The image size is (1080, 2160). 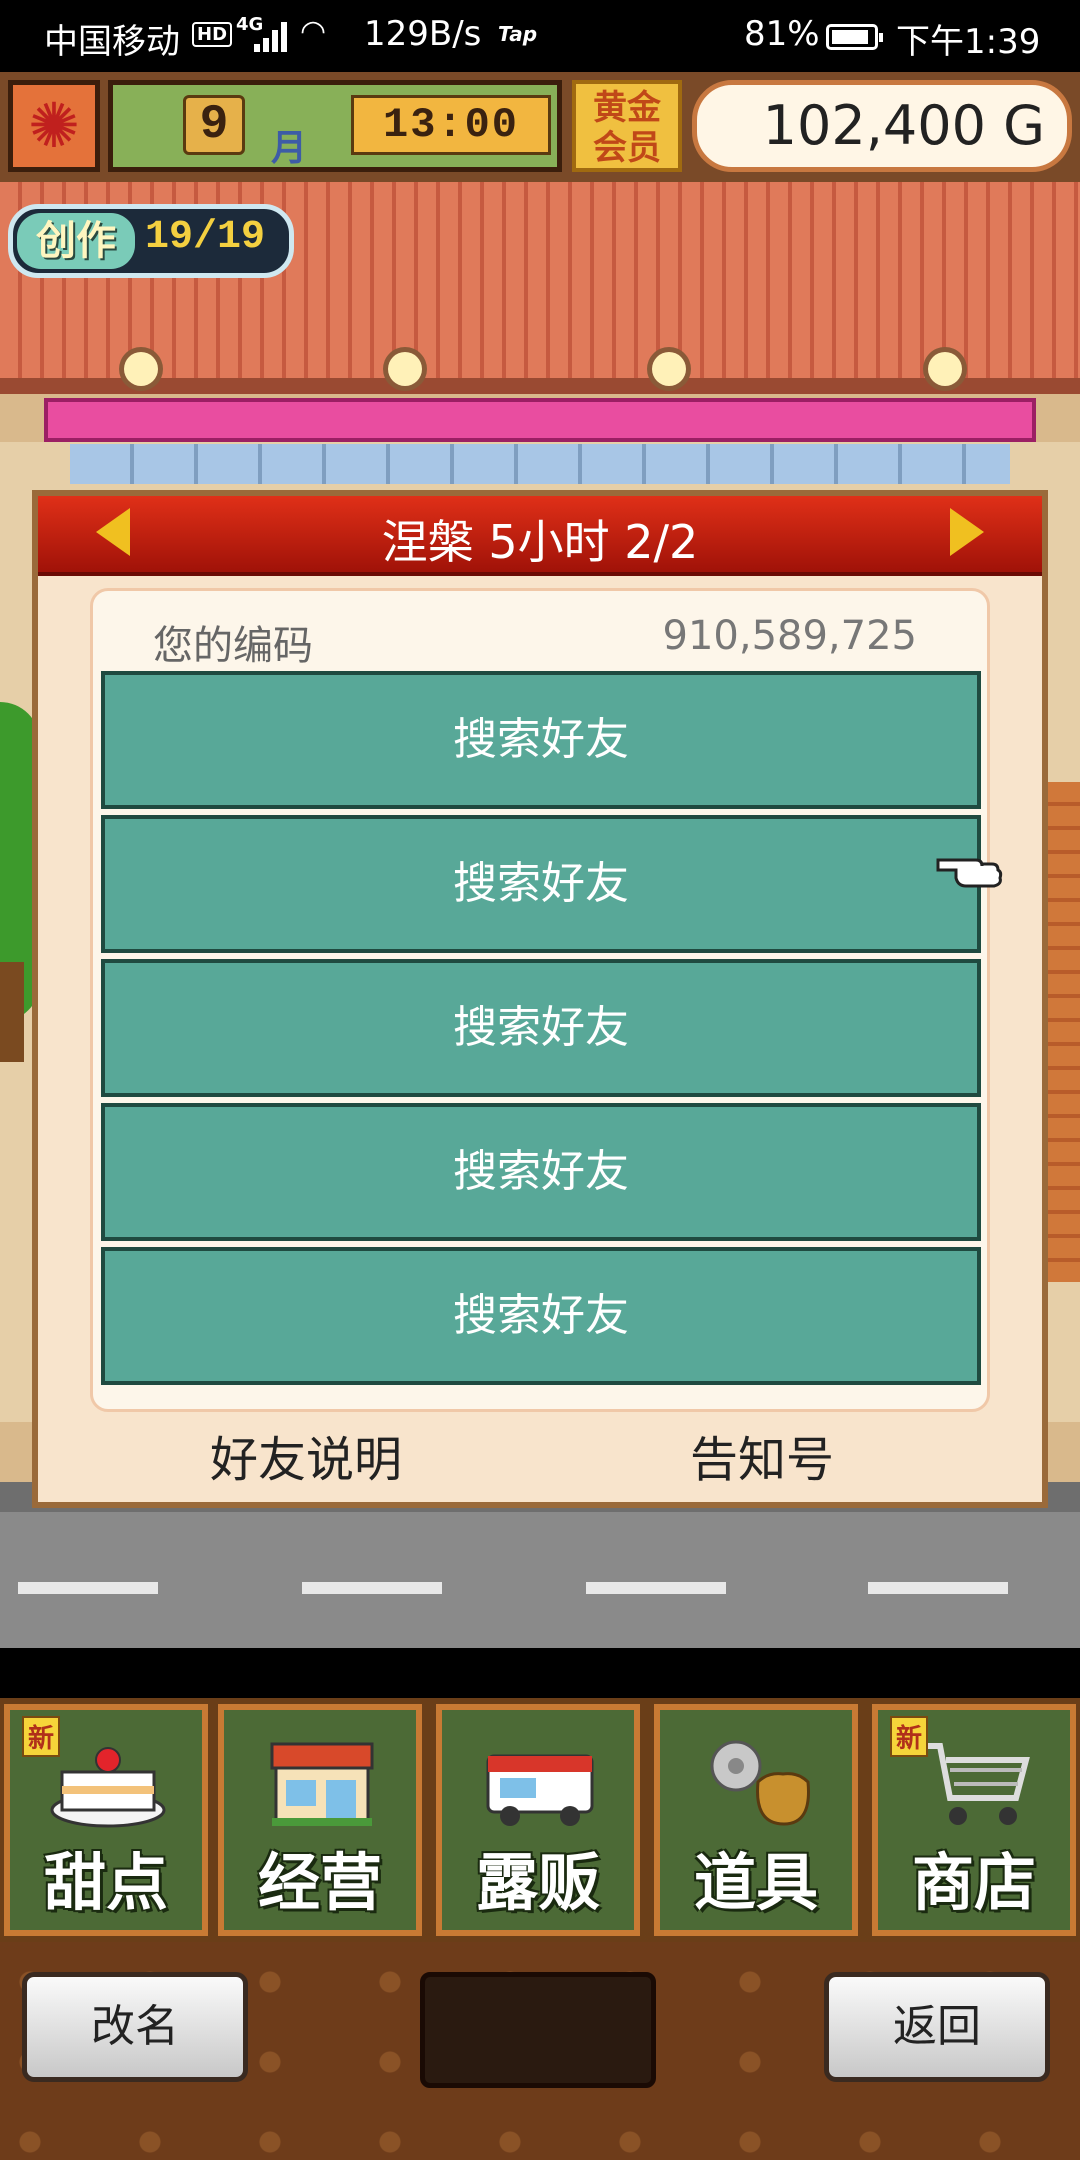 What do you see at coordinates (540, 1580) in the screenshot?
I see `road` at bounding box center [540, 1580].